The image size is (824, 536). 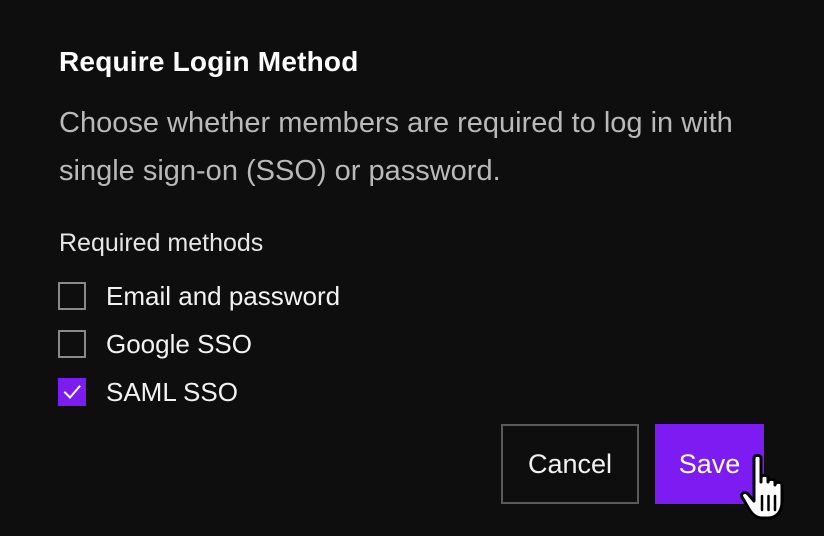 I want to click on cancel-button: Cancel, so click(x=570, y=464).